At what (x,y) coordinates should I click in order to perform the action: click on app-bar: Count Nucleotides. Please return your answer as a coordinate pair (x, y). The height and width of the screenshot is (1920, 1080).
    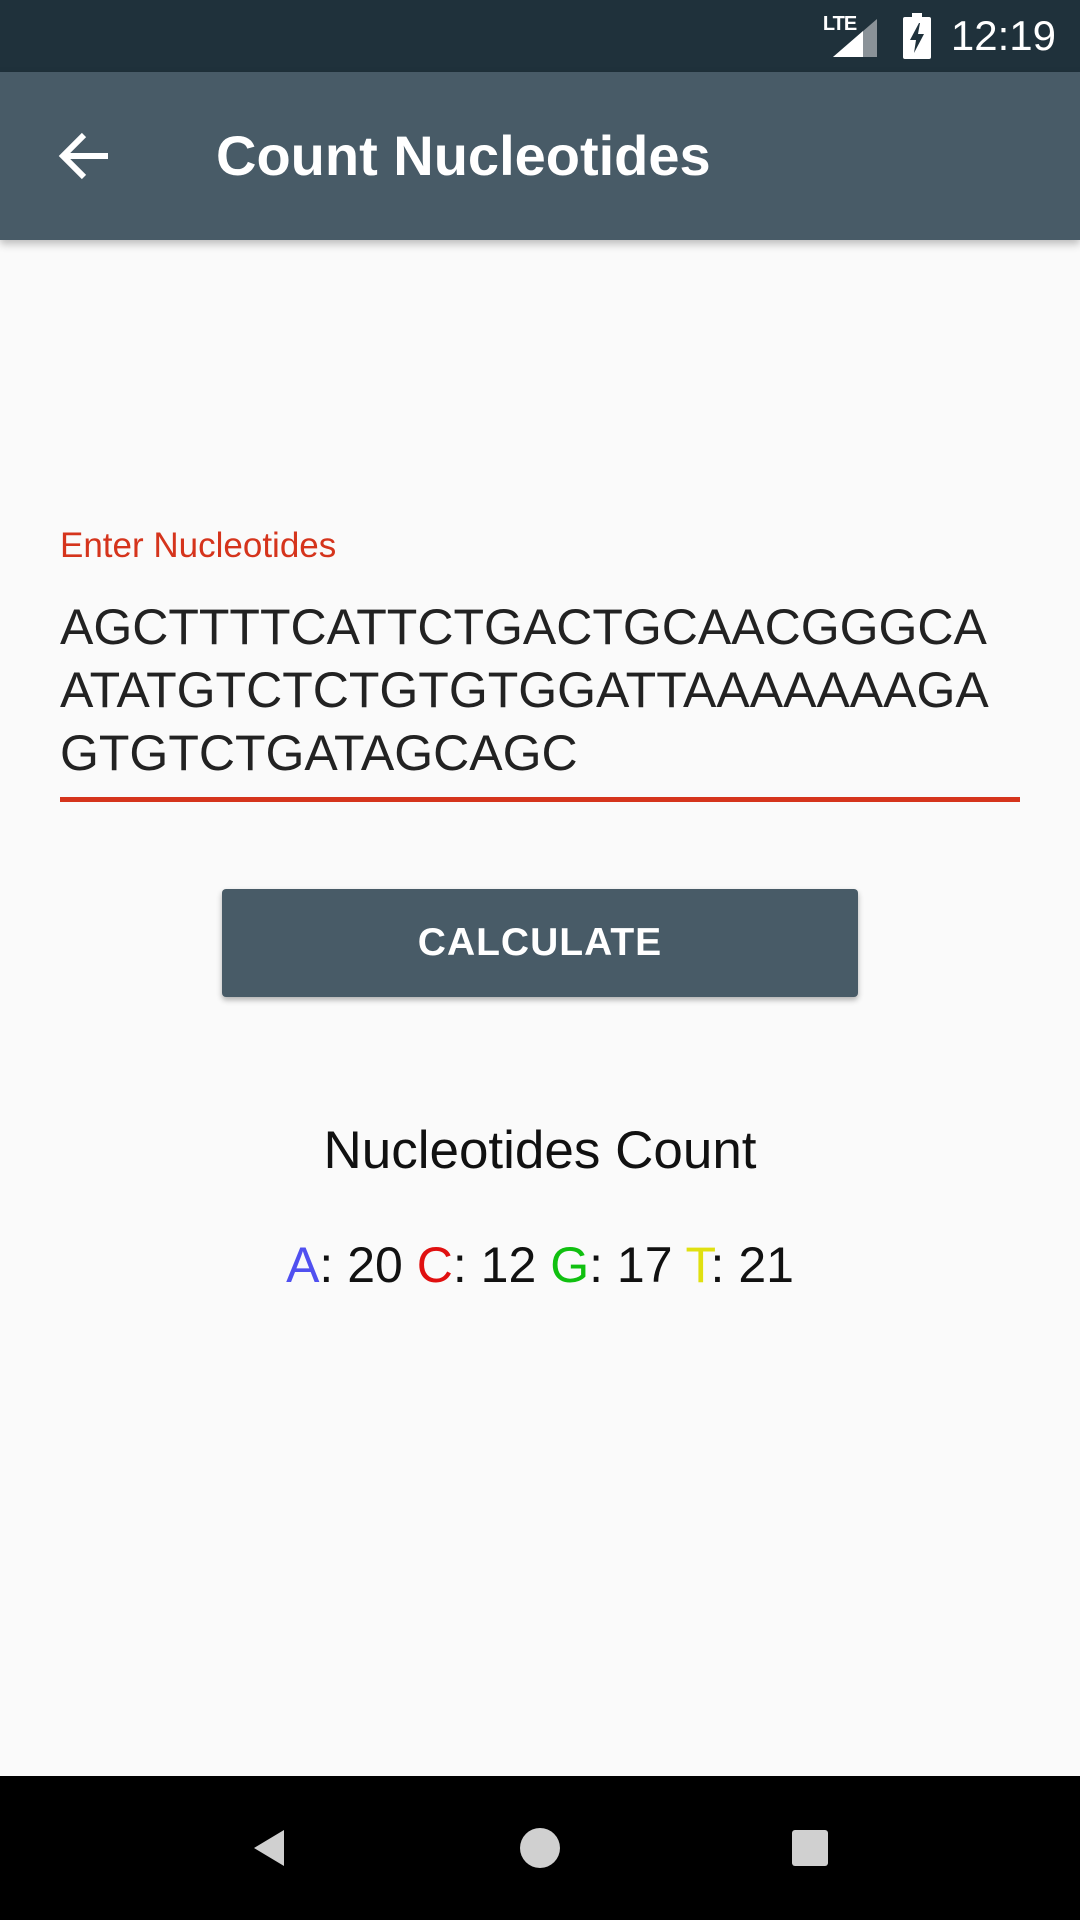
    Looking at the image, I should click on (540, 156).